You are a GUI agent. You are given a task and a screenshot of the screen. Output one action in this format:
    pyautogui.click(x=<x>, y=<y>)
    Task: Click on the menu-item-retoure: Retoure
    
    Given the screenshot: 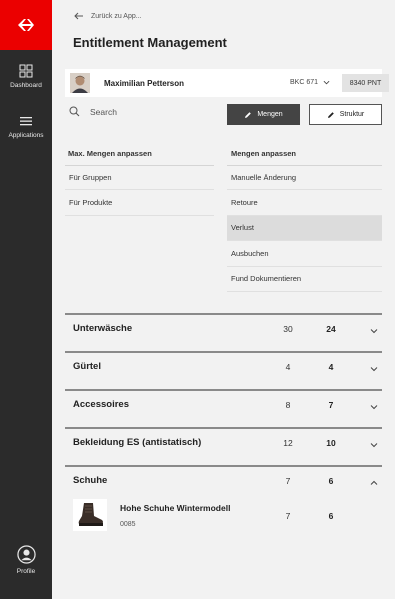 What is the action you would take?
    pyautogui.click(x=304, y=203)
    